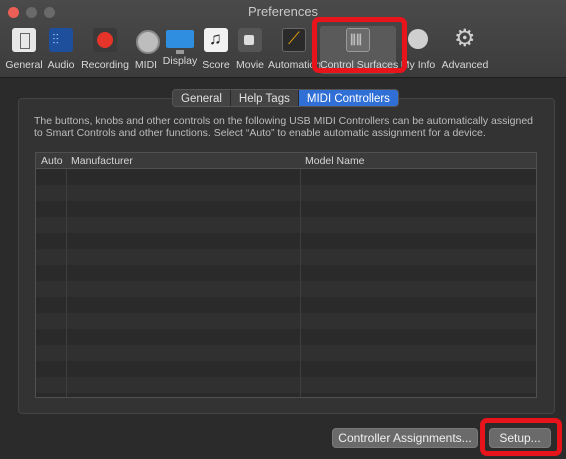 This screenshot has width=566, height=459. I want to click on toolbar-item-recording: Recording, so click(105, 50).